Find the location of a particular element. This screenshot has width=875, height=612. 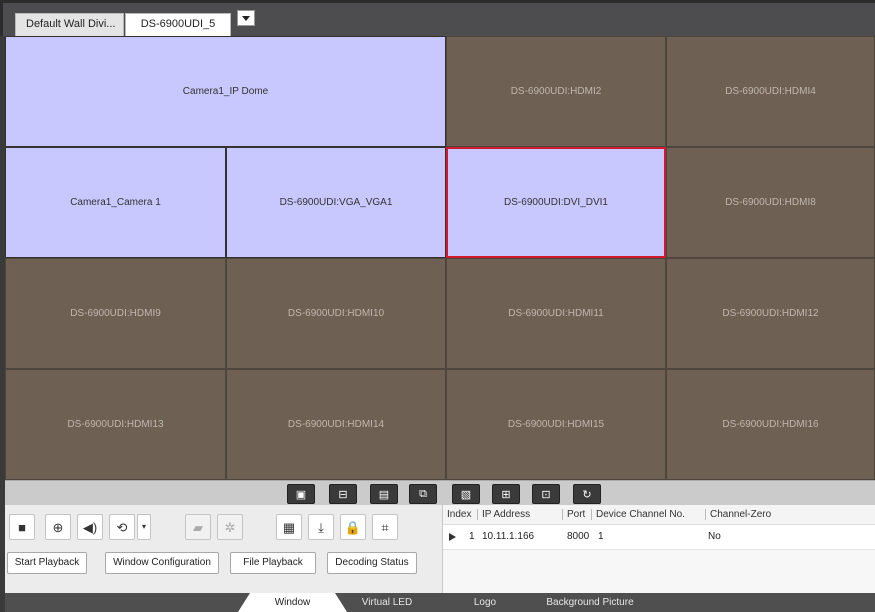

cell-port: 8000 is located at coordinates (578, 536).